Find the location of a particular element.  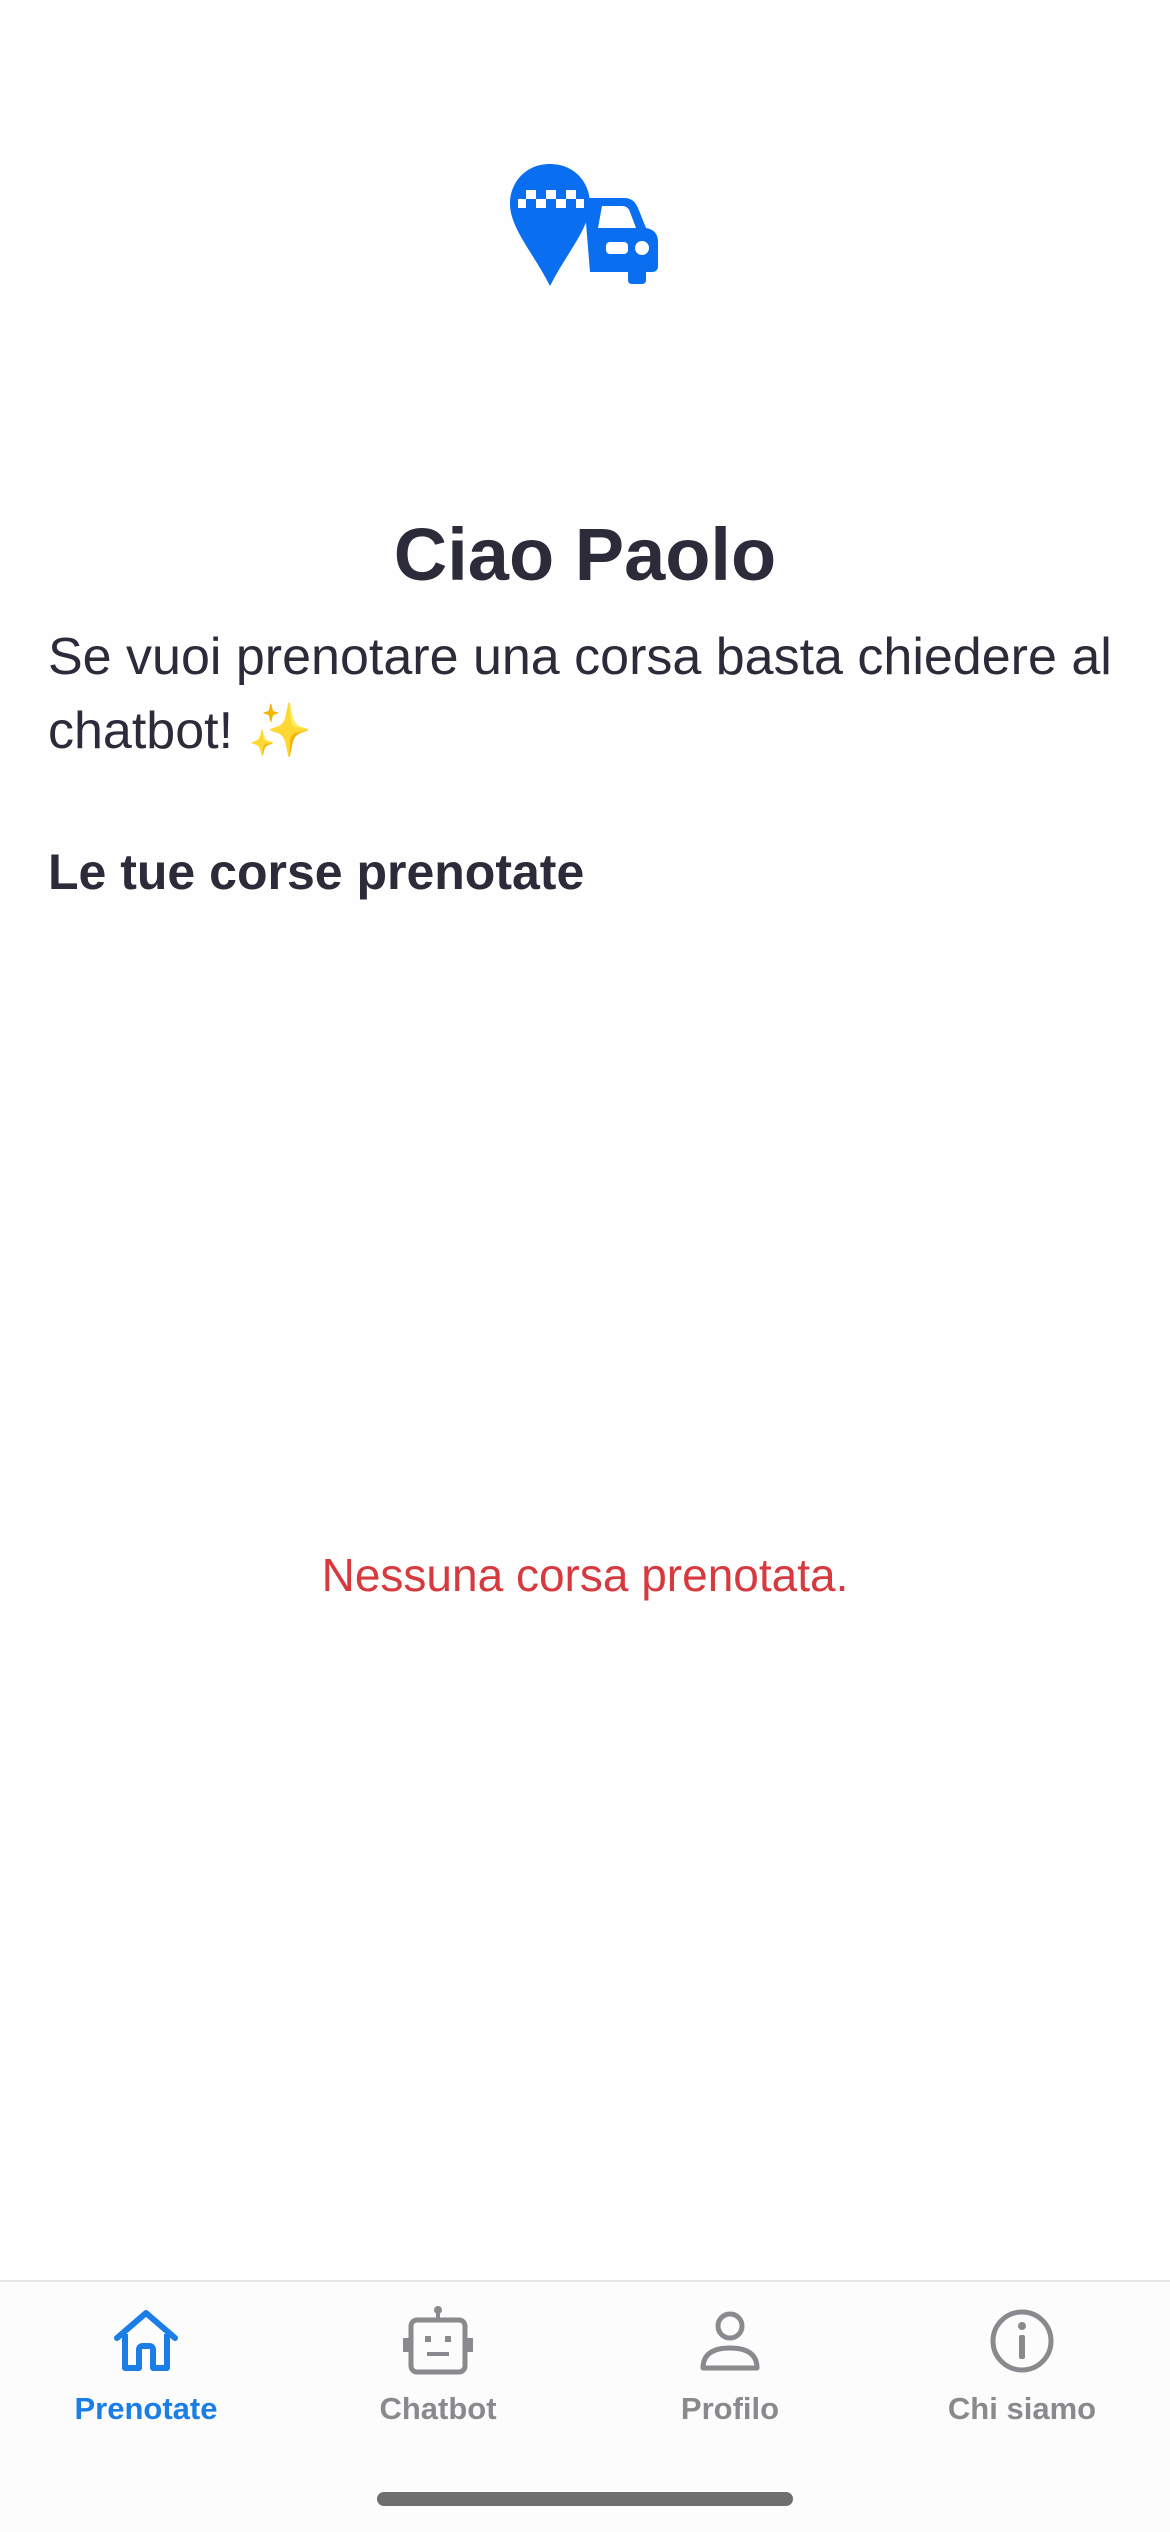

taxi-logo-icon is located at coordinates (585, 225).